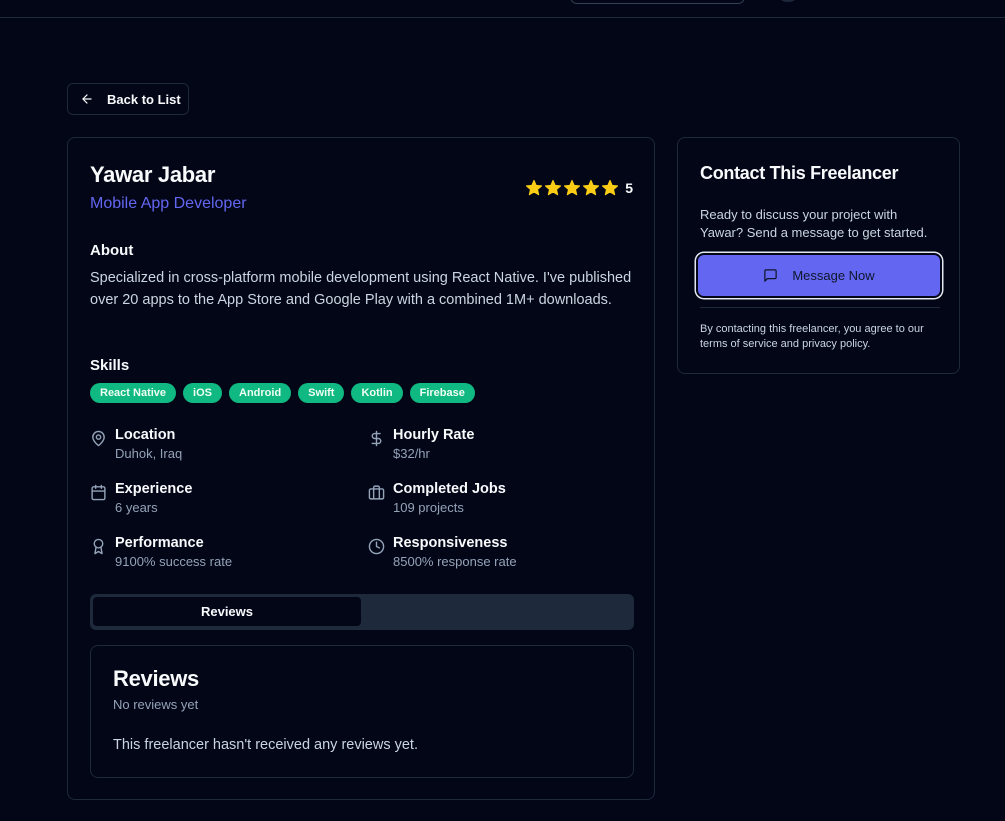 This screenshot has width=1005, height=821. Describe the element at coordinates (421, 444) in the screenshot. I see `stat-hourly-rate: Hourly Rate $32/hr` at that location.